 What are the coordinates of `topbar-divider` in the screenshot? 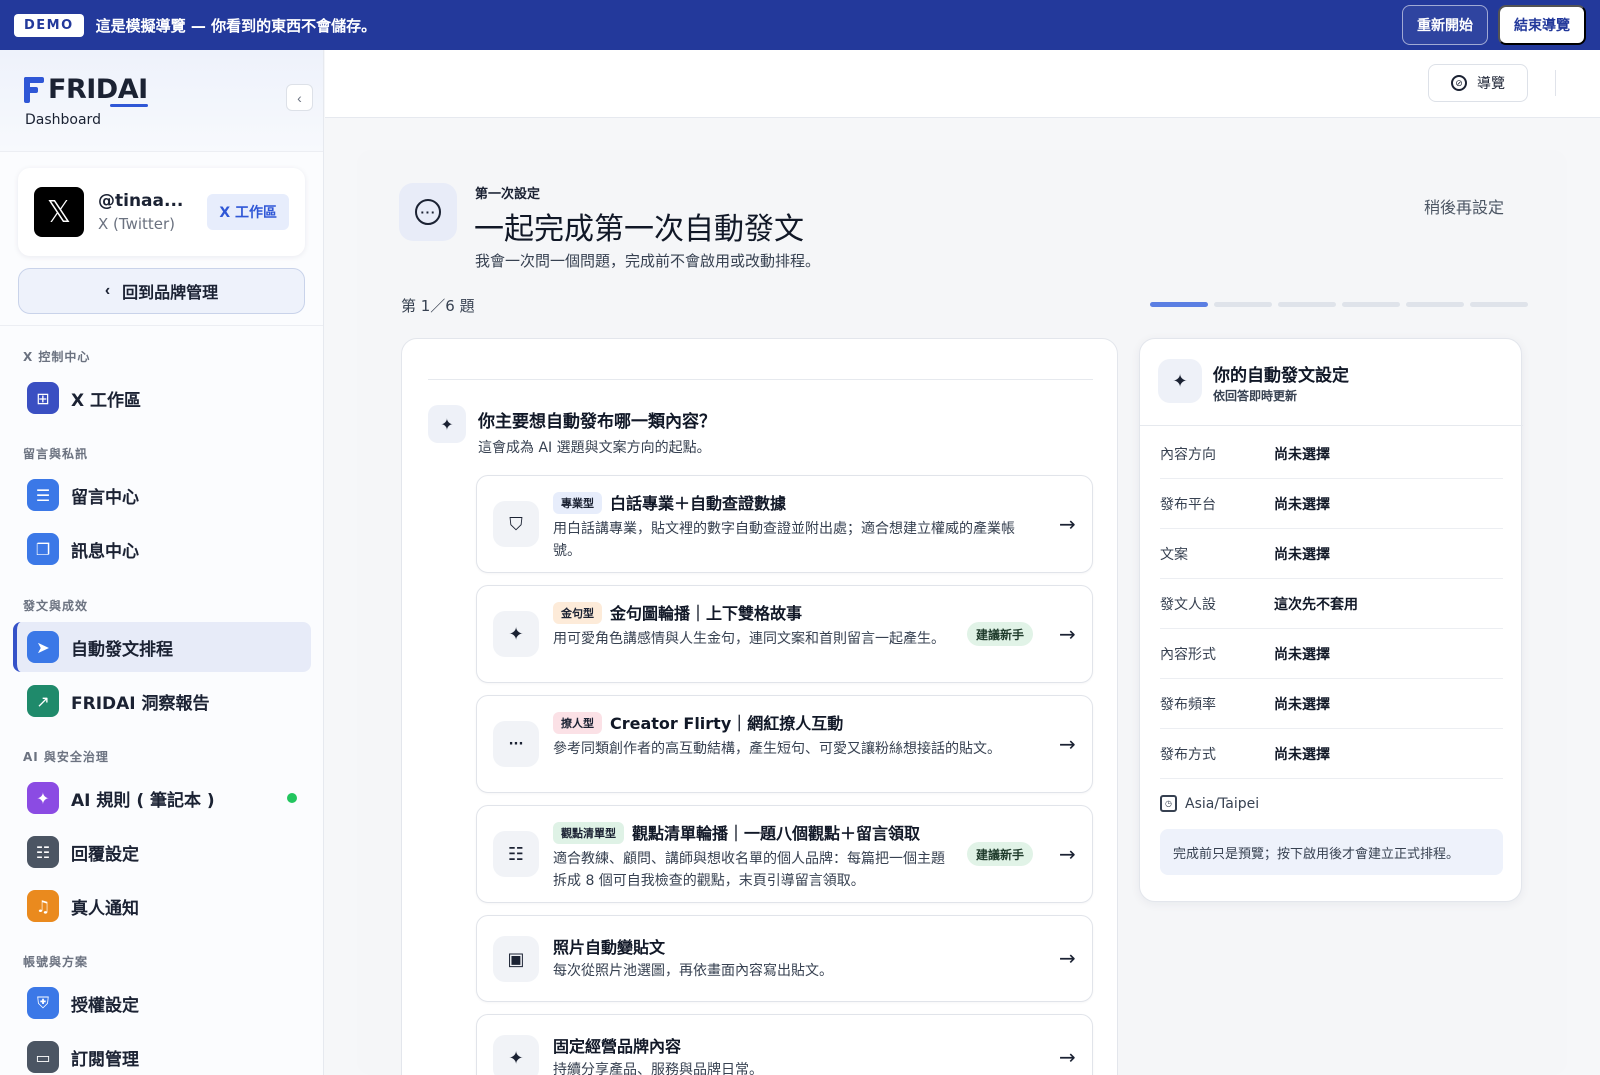 It's located at (1555, 83).